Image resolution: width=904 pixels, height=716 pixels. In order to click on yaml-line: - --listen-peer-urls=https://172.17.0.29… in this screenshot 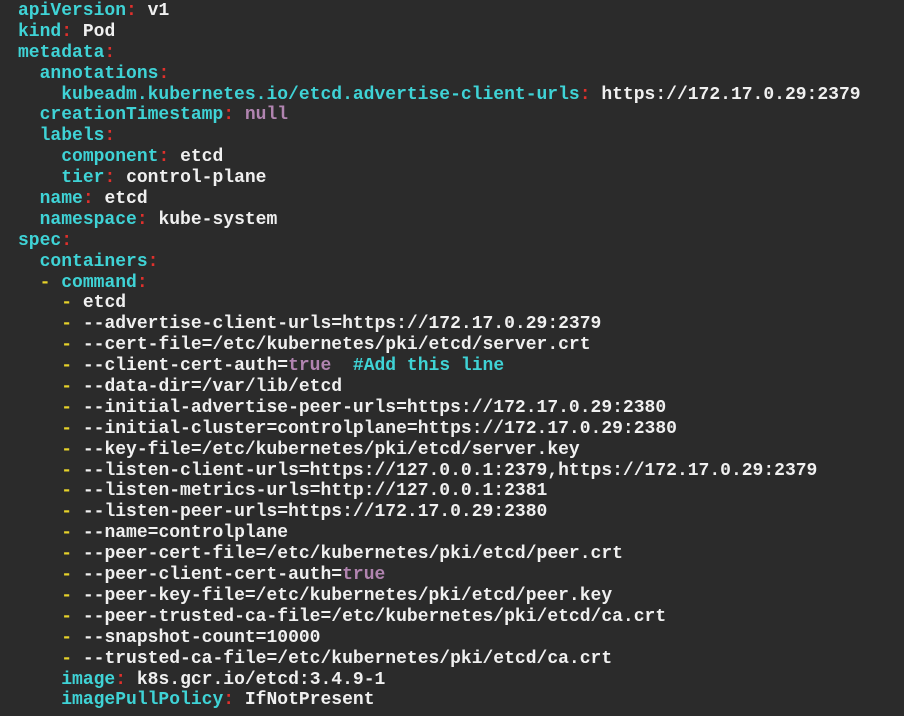, I will do `click(461, 512)`.